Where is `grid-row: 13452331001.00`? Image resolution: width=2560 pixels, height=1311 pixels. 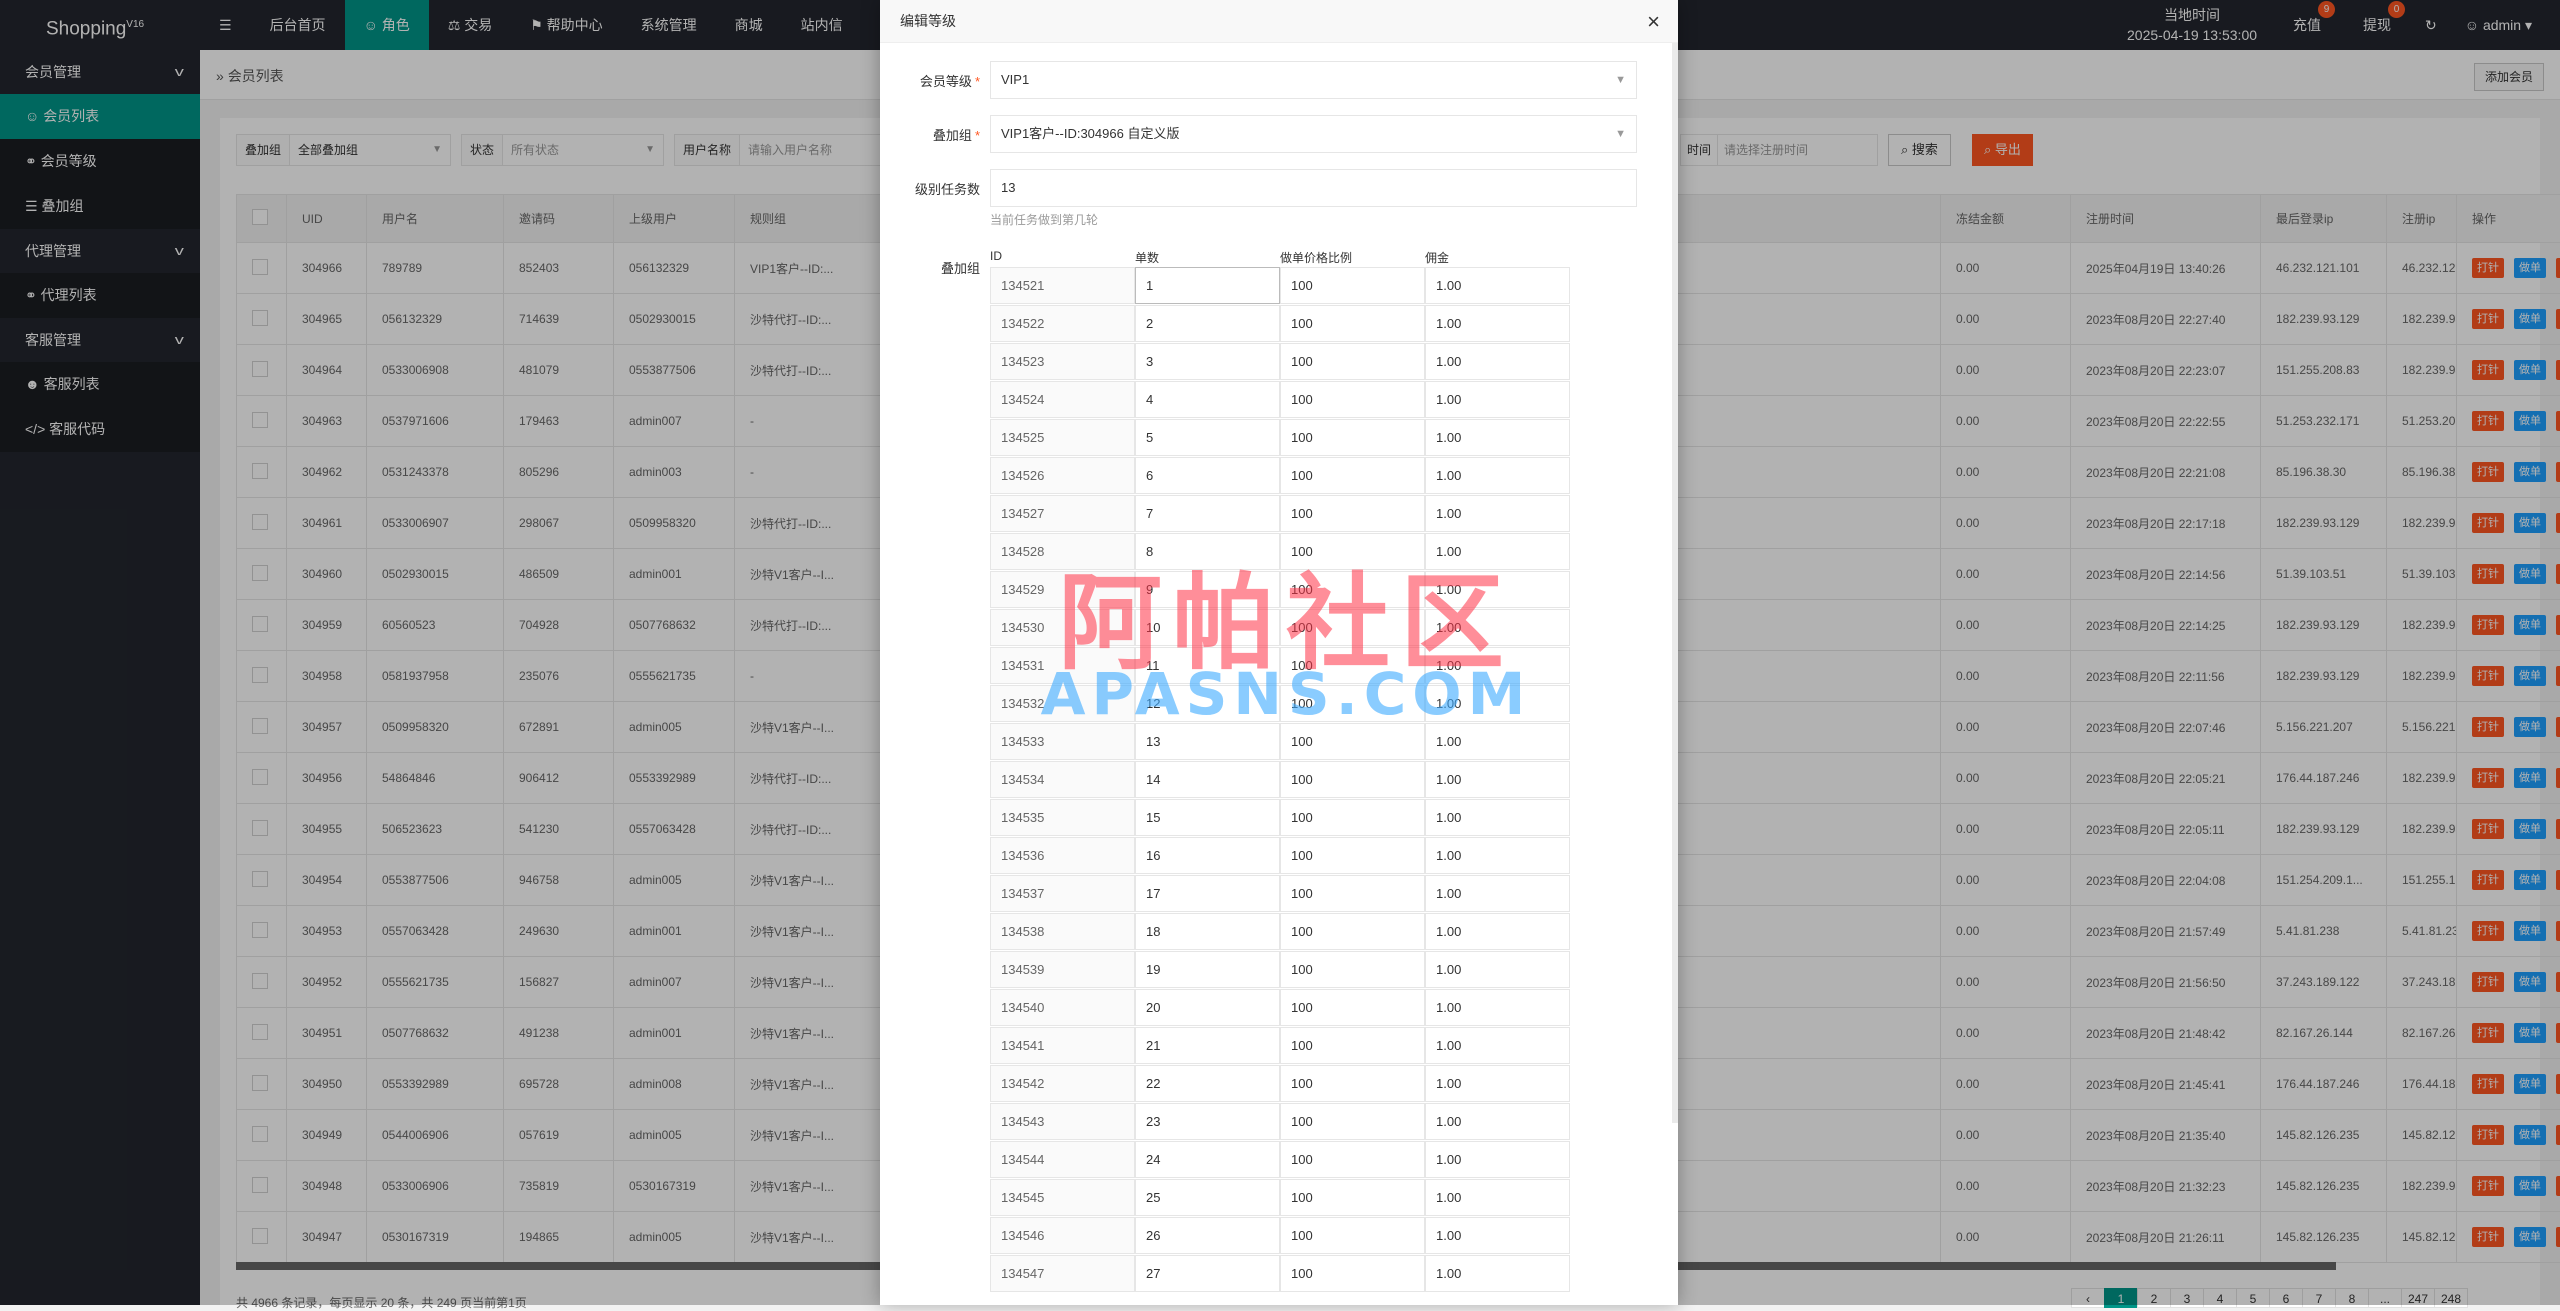 grid-row: 13452331001.00 is located at coordinates (1280, 362).